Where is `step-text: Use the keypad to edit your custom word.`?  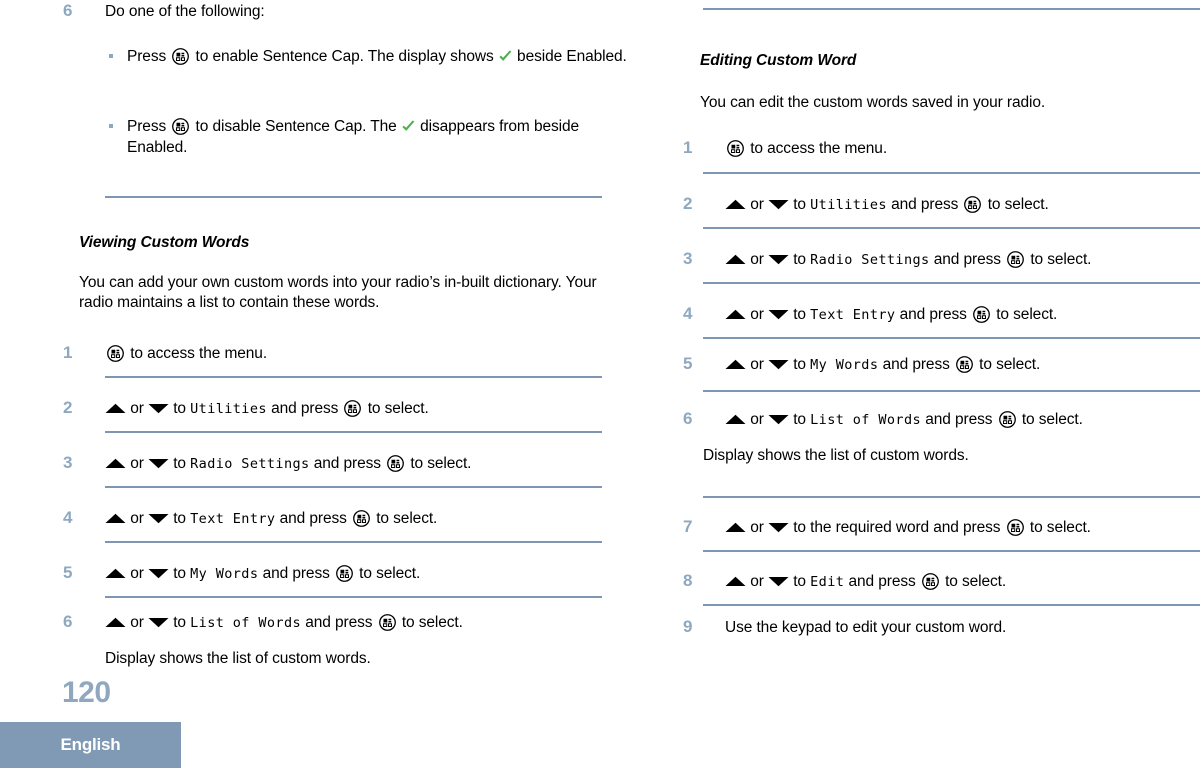 step-text: Use the keypad to edit your custom word. is located at coordinates (866, 627).